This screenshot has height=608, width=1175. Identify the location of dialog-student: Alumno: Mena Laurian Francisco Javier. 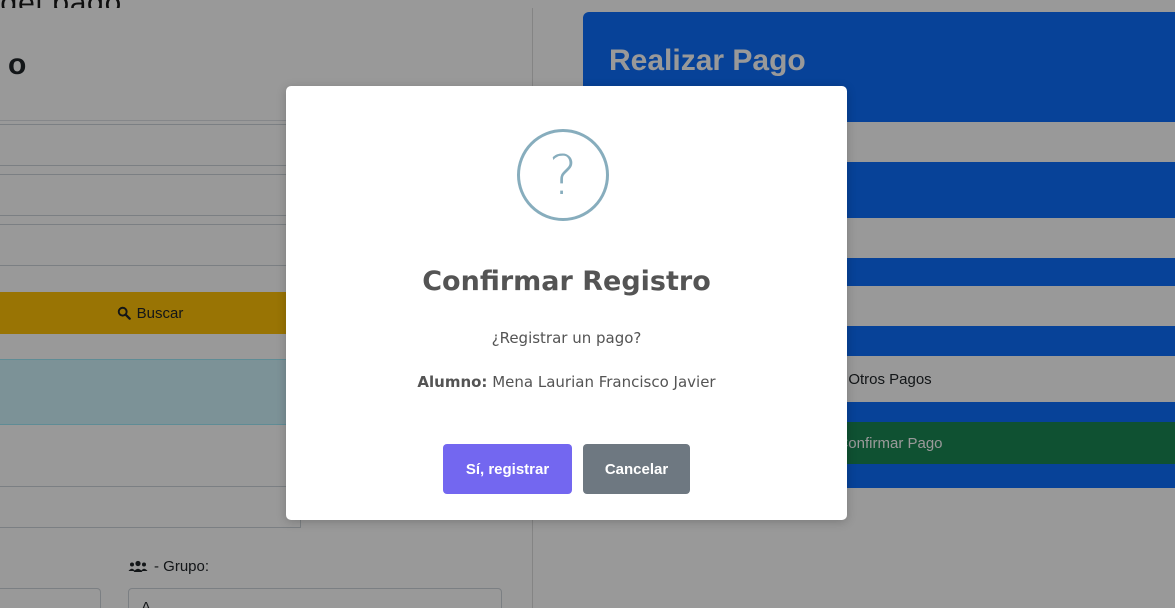
(566, 382).